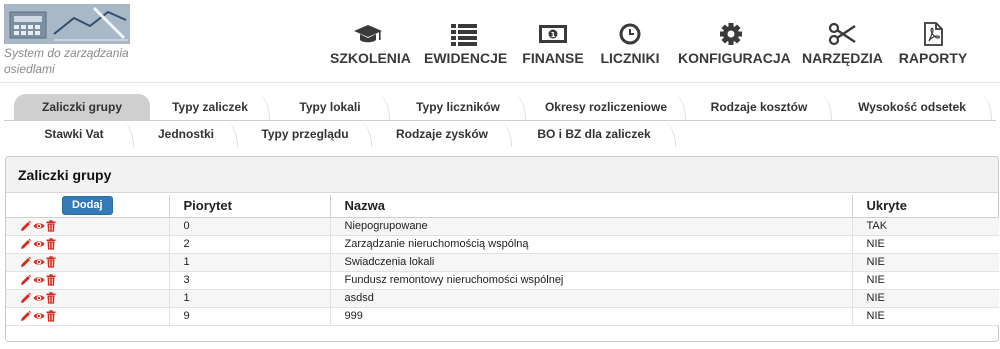 This screenshot has width=1000, height=349. What do you see at coordinates (370, 46) in the screenshot?
I see `nav-szkolenia: SZKOLENIA` at bounding box center [370, 46].